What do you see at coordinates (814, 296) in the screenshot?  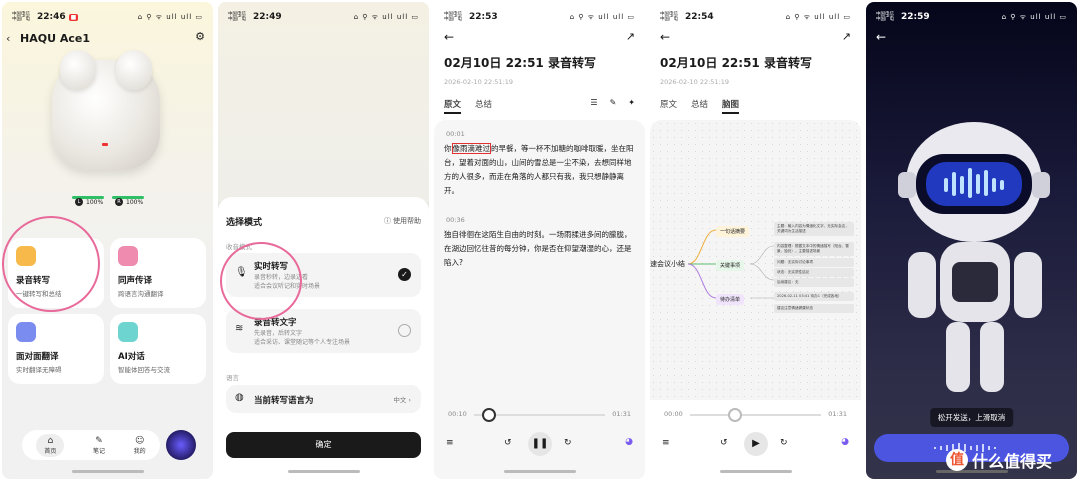 I see `mindmap-leaf: 2026-02-11 03:41 待办1（完成各地）` at bounding box center [814, 296].